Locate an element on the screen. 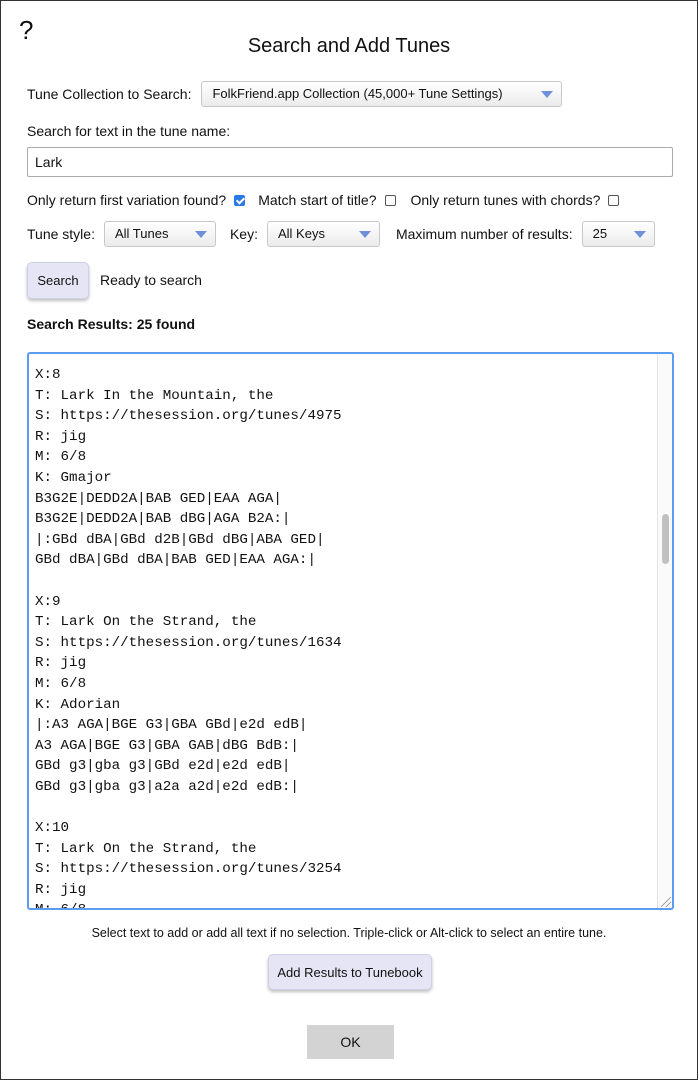 The width and height of the screenshot is (700, 1082). key-select: All Keys is located at coordinates (323, 234).